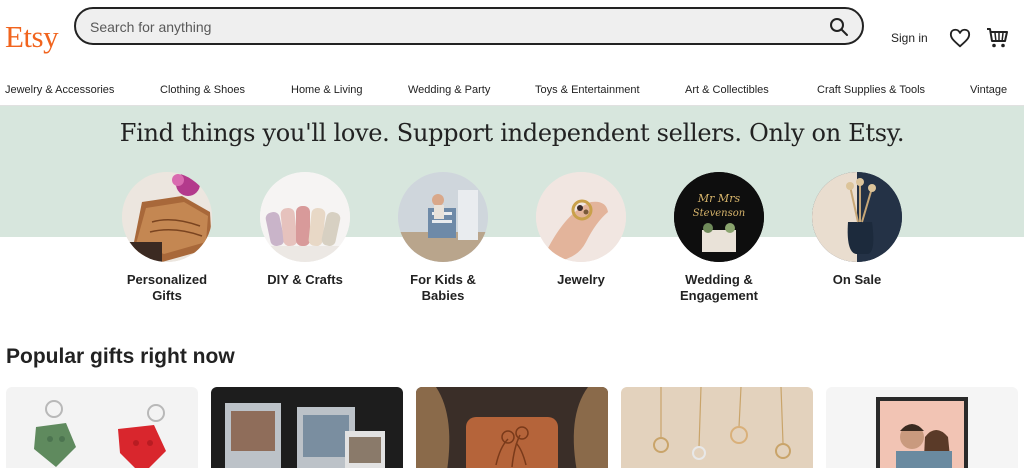 Image resolution: width=1024 pixels, height=468 pixels. I want to click on hero-item-personalized-gifts: Personalized Gifts, so click(167, 238).